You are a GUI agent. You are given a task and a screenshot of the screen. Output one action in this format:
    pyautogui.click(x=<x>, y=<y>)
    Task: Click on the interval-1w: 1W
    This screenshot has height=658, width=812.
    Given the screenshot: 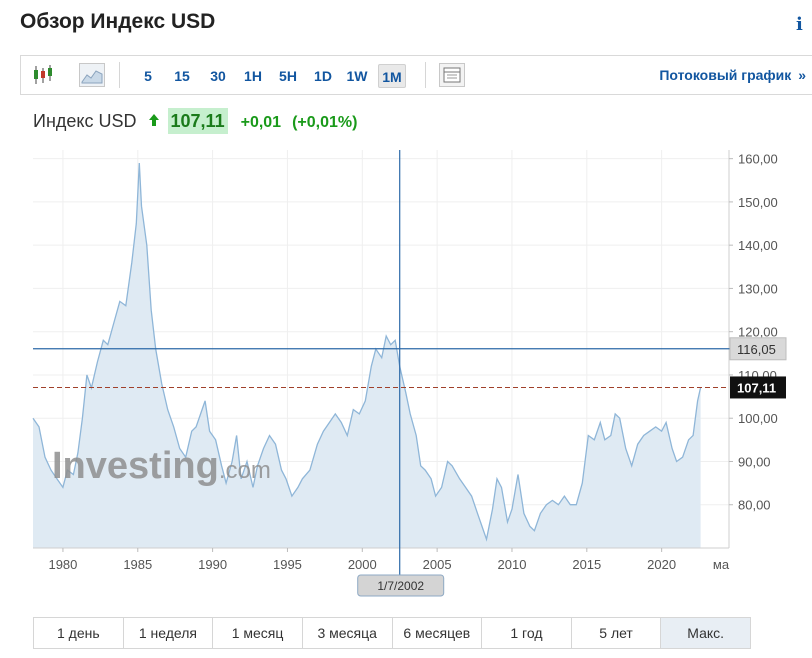 What is the action you would take?
    pyautogui.click(x=357, y=76)
    